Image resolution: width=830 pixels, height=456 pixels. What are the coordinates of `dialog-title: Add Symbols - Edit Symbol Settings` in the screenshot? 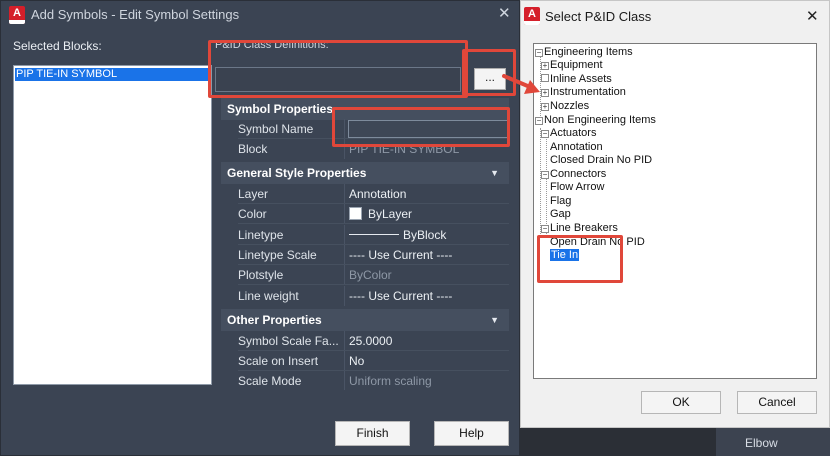 It's located at (135, 14).